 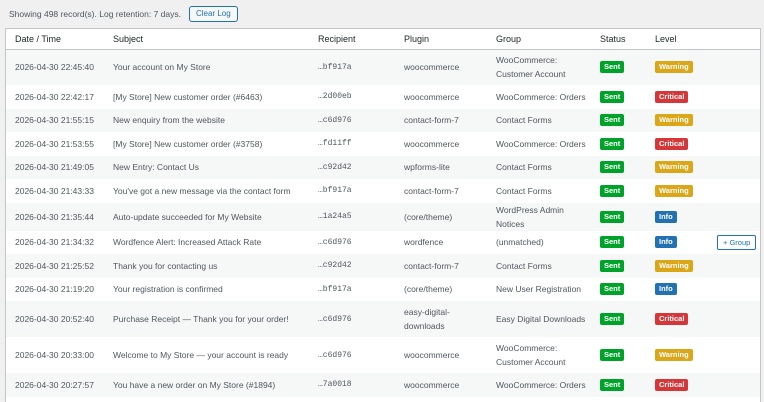 I want to click on cell-plugin: wordfence, so click(x=424, y=242).